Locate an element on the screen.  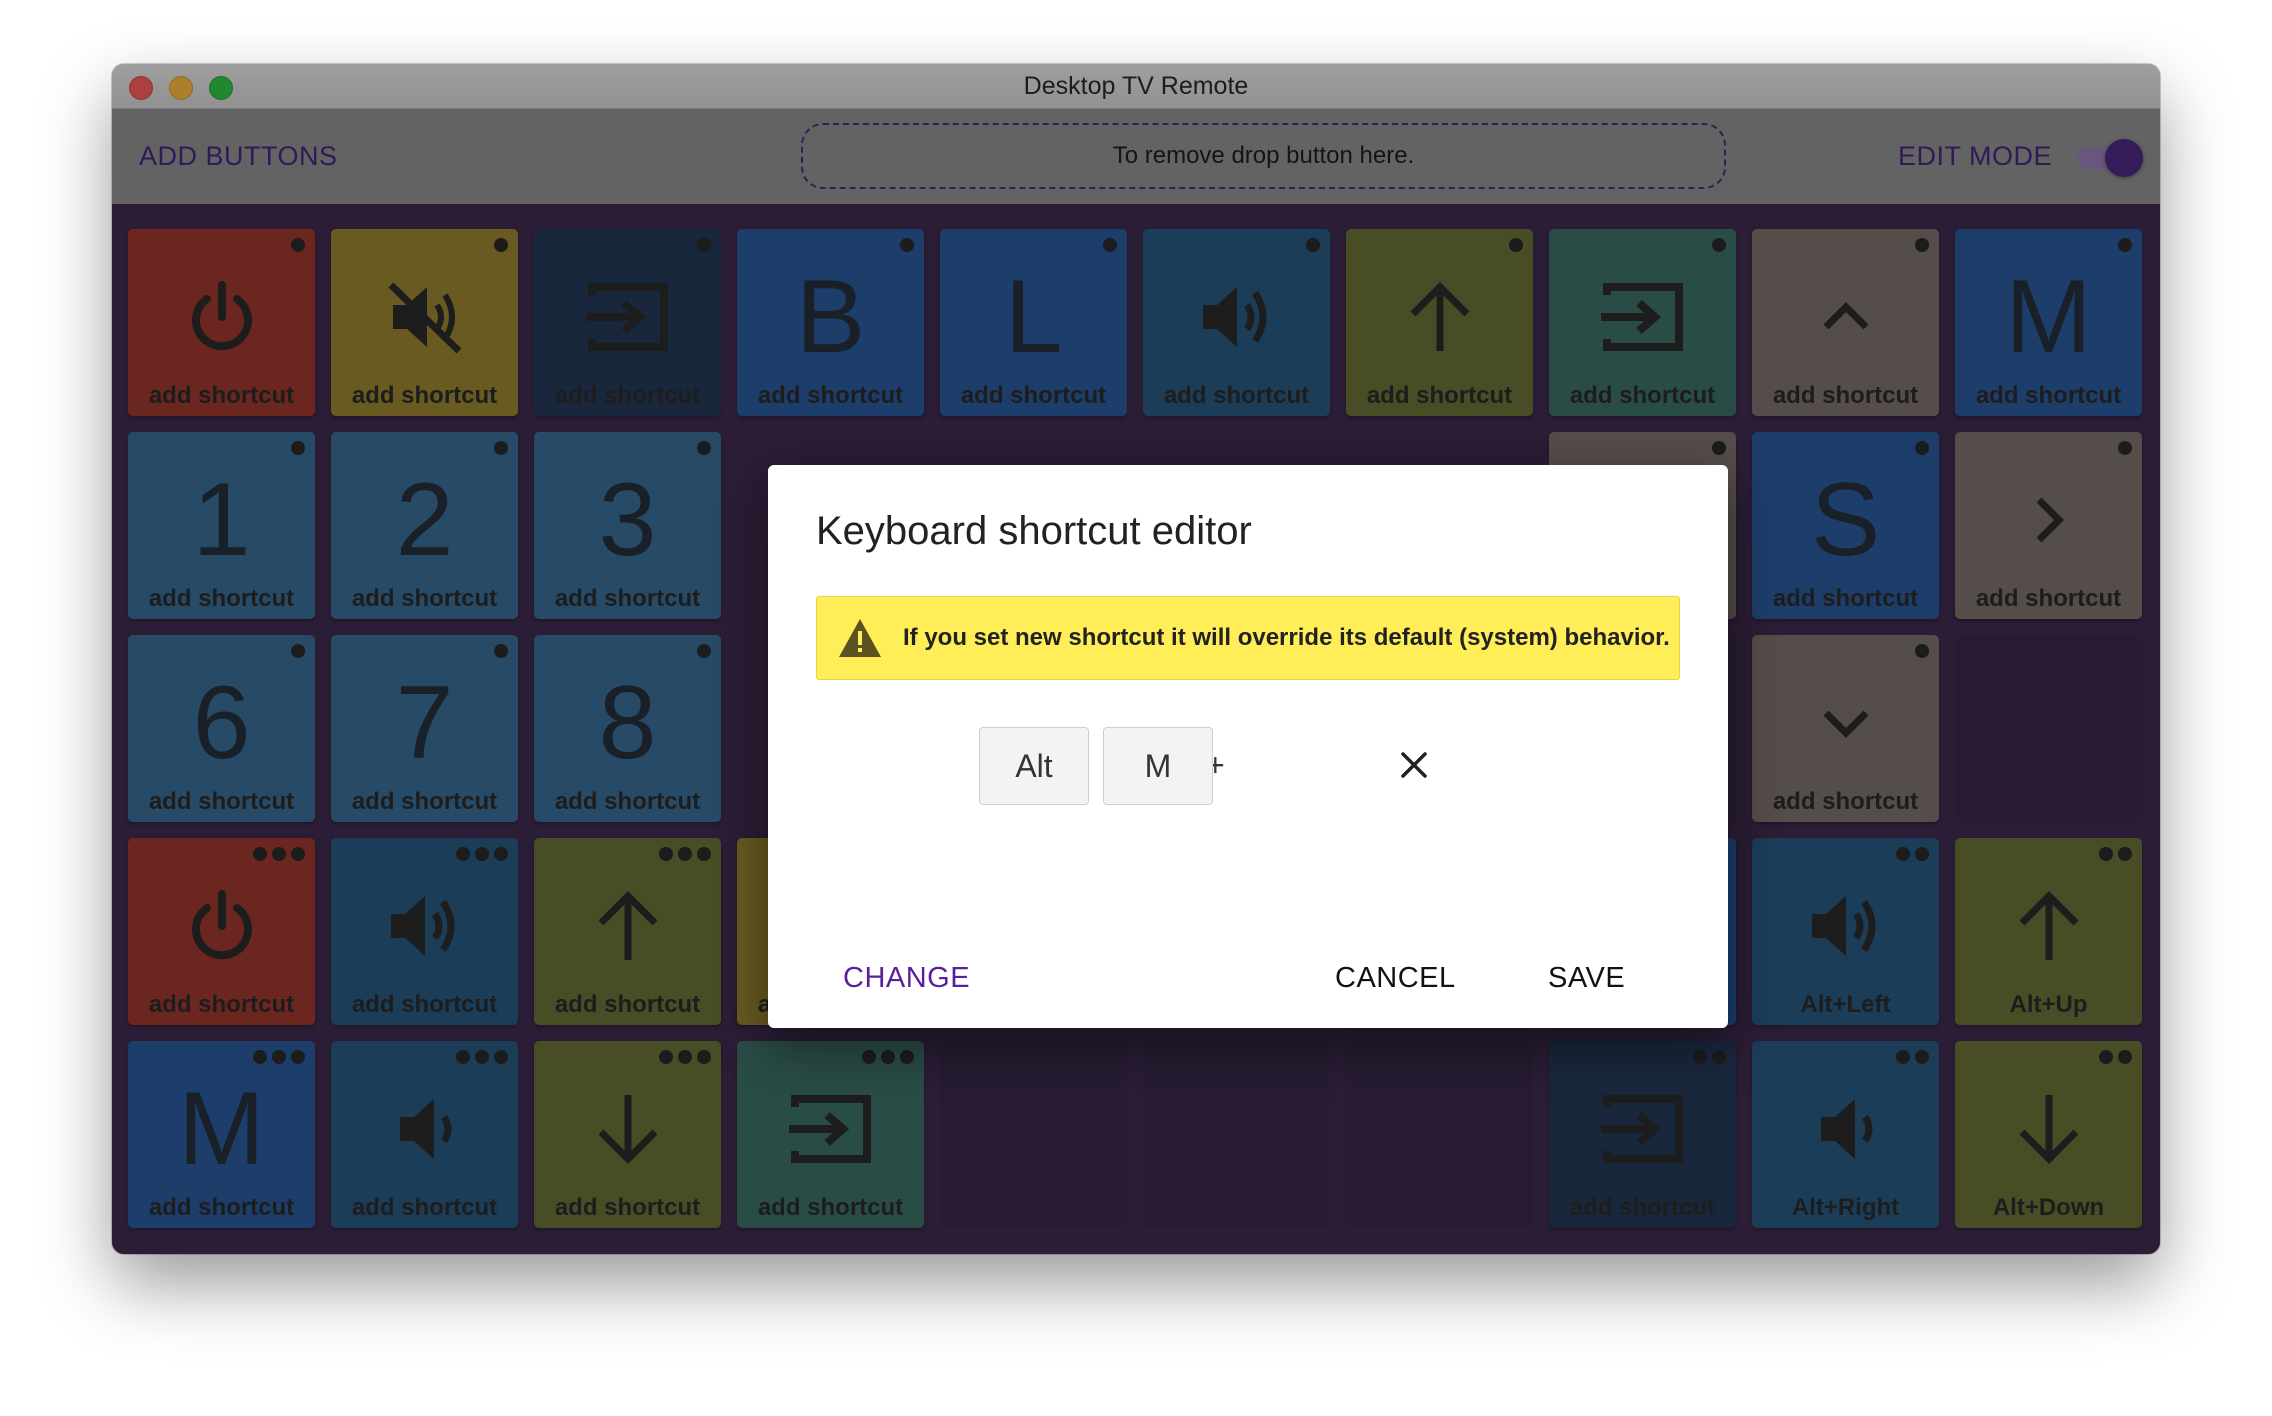
close-icon is located at coordinates (1414, 765).